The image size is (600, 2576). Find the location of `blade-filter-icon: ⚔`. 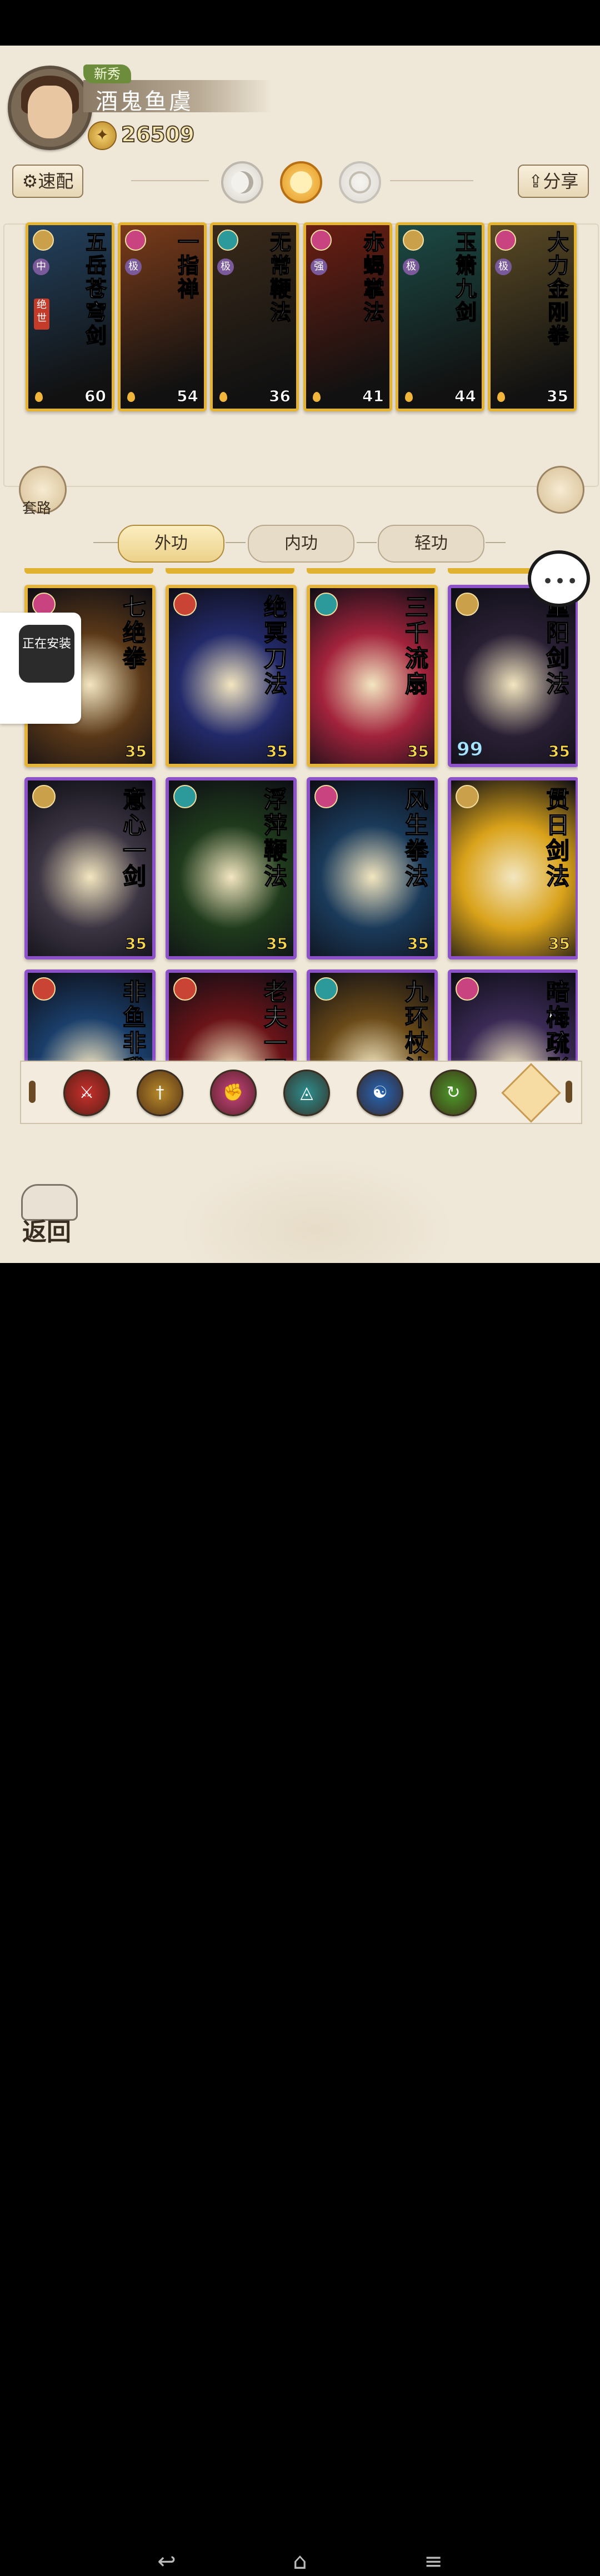

blade-filter-icon: ⚔ is located at coordinates (87, 1093).